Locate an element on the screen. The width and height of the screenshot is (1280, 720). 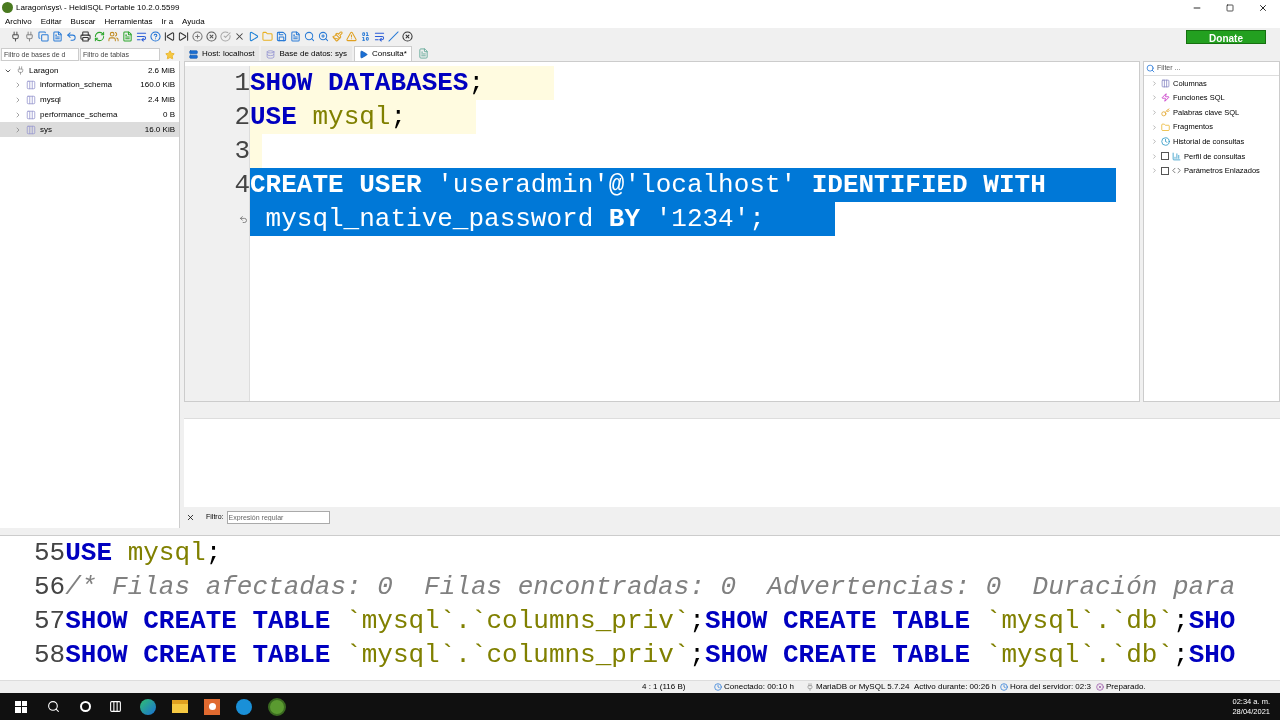
line-number: 4 is located at coordinates (242, 185).